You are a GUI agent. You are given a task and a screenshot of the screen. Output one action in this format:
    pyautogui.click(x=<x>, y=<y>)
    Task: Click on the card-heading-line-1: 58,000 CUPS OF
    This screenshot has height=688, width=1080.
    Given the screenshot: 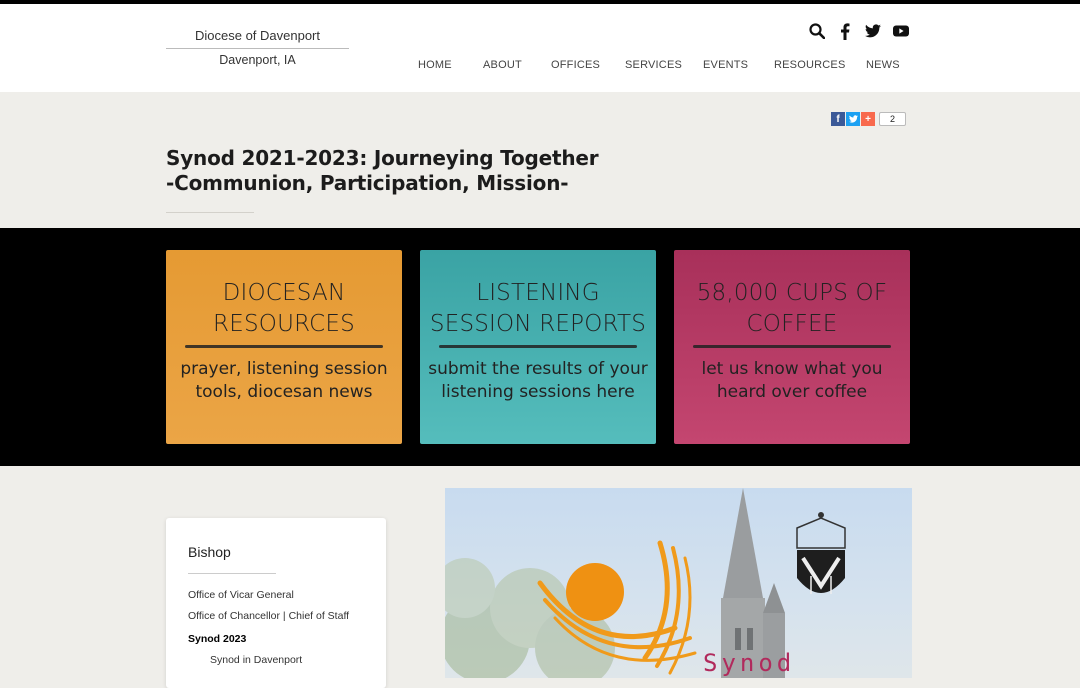 What is the action you would take?
    pyautogui.click(x=792, y=293)
    